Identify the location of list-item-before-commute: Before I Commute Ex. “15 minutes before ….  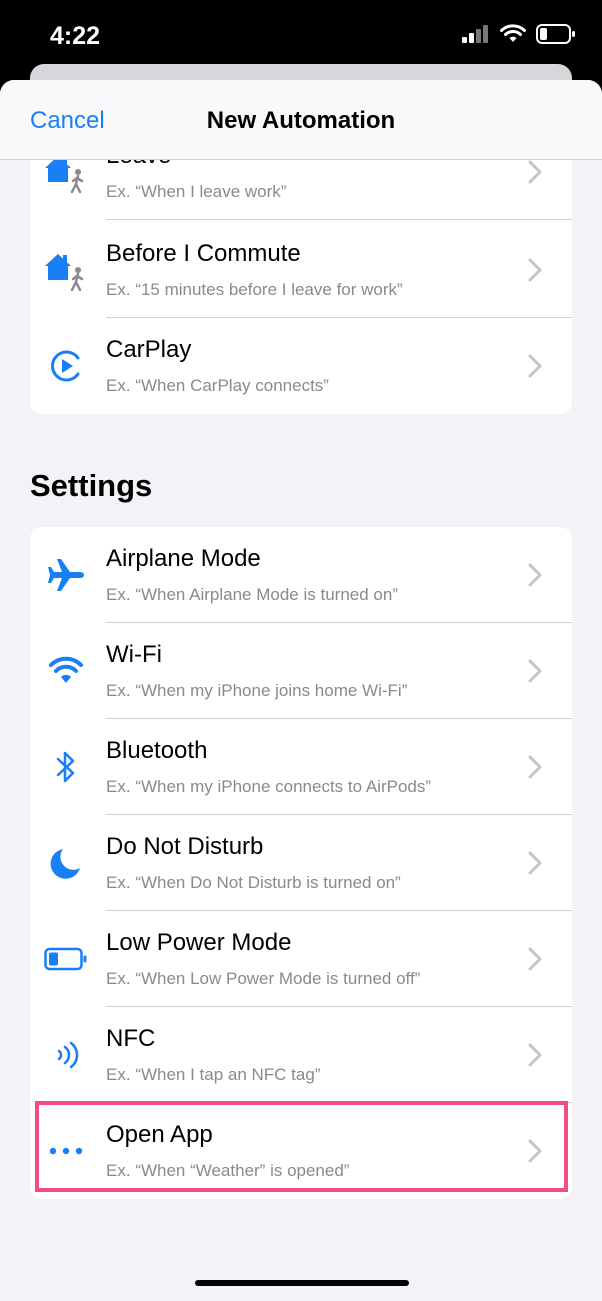
(301, 270).